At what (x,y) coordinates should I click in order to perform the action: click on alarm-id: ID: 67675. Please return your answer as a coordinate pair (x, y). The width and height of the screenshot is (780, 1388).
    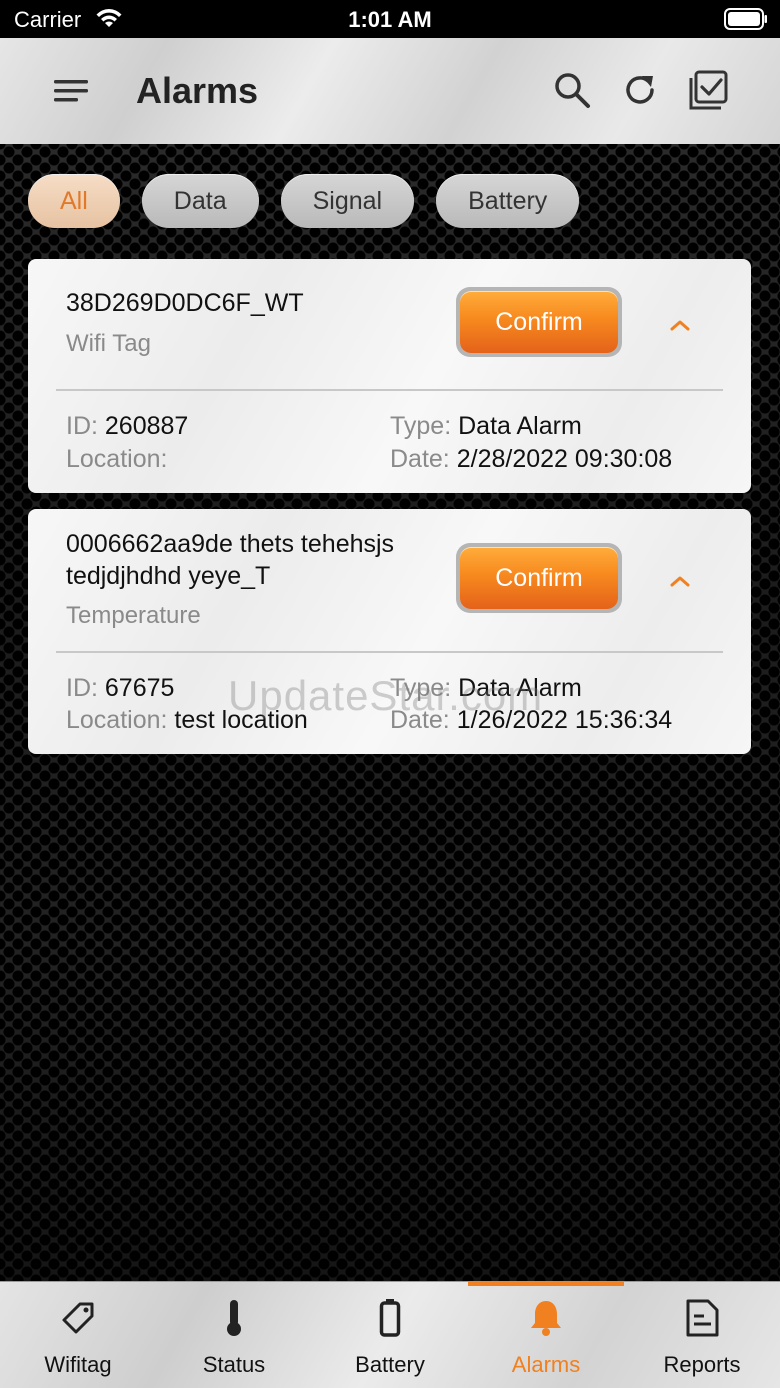
    Looking at the image, I should click on (120, 688).